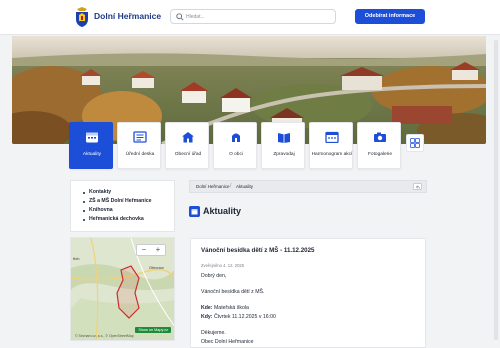  What do you see at coordinates (332, 137) in the screenshot?
I see `schedule-icon` at bounding box center [332, 137].